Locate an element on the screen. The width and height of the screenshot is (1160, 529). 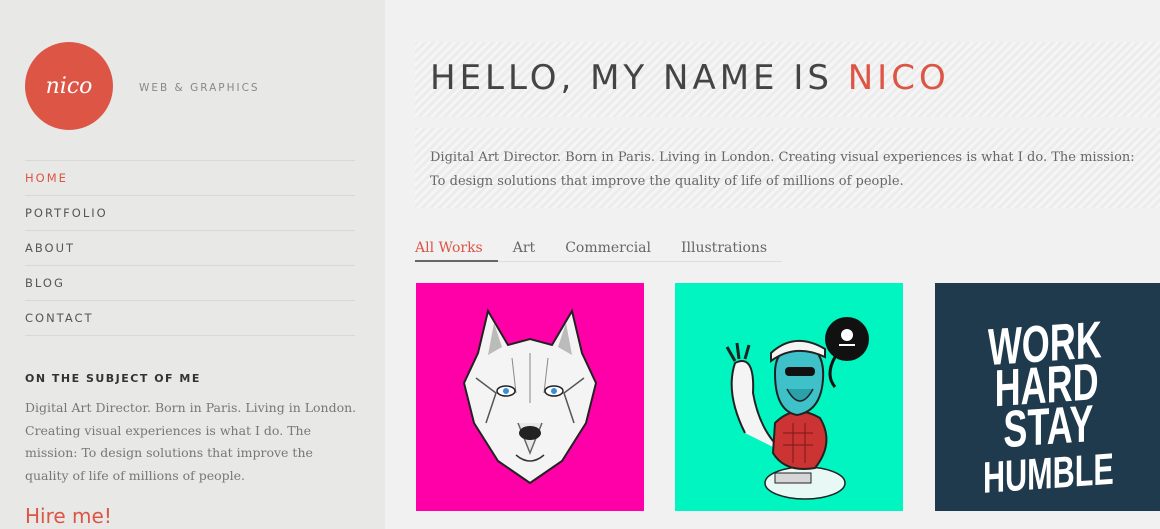
title-name: NICO is located at coordinates (898, 78).